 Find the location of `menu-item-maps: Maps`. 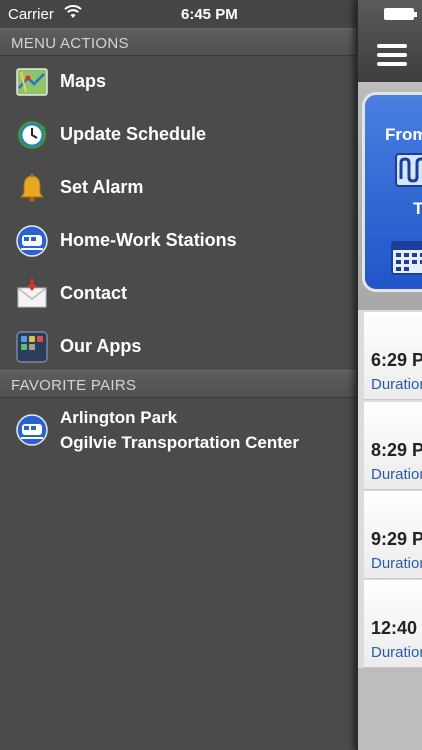

menu-item-maps: Maps is located at coordinates (178, 82).